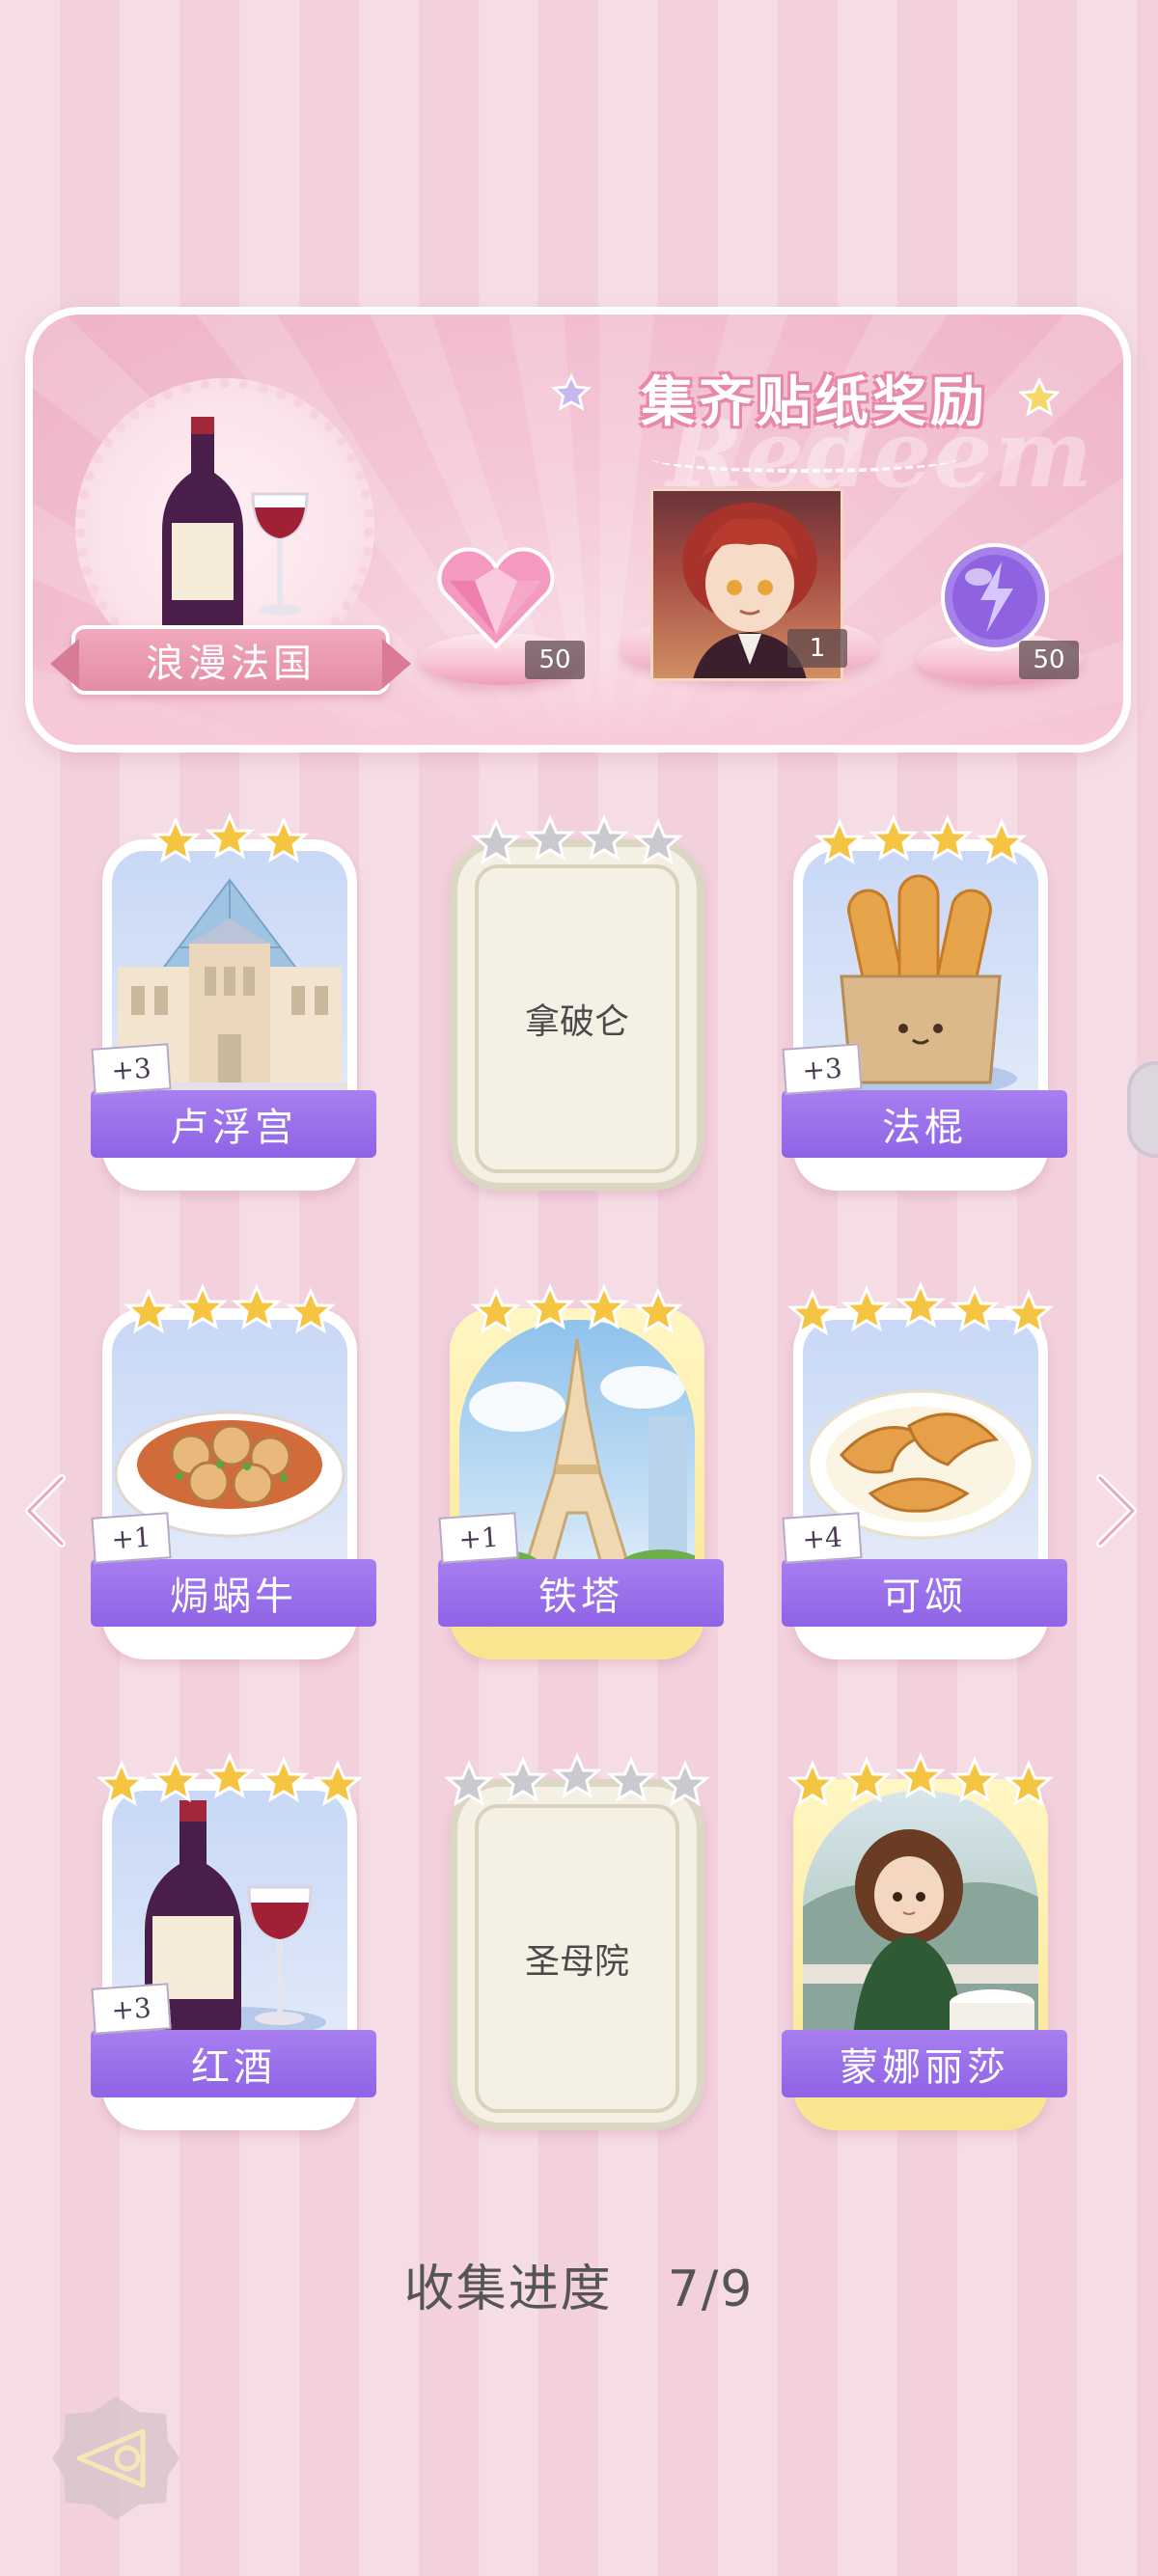 The image size is (1158, 2576). What do you see at coordinates (233, 1943) in the screenshot?
I see `sticker-card-red-wine: 红酒 +3` at bounding box center [233, 1943].